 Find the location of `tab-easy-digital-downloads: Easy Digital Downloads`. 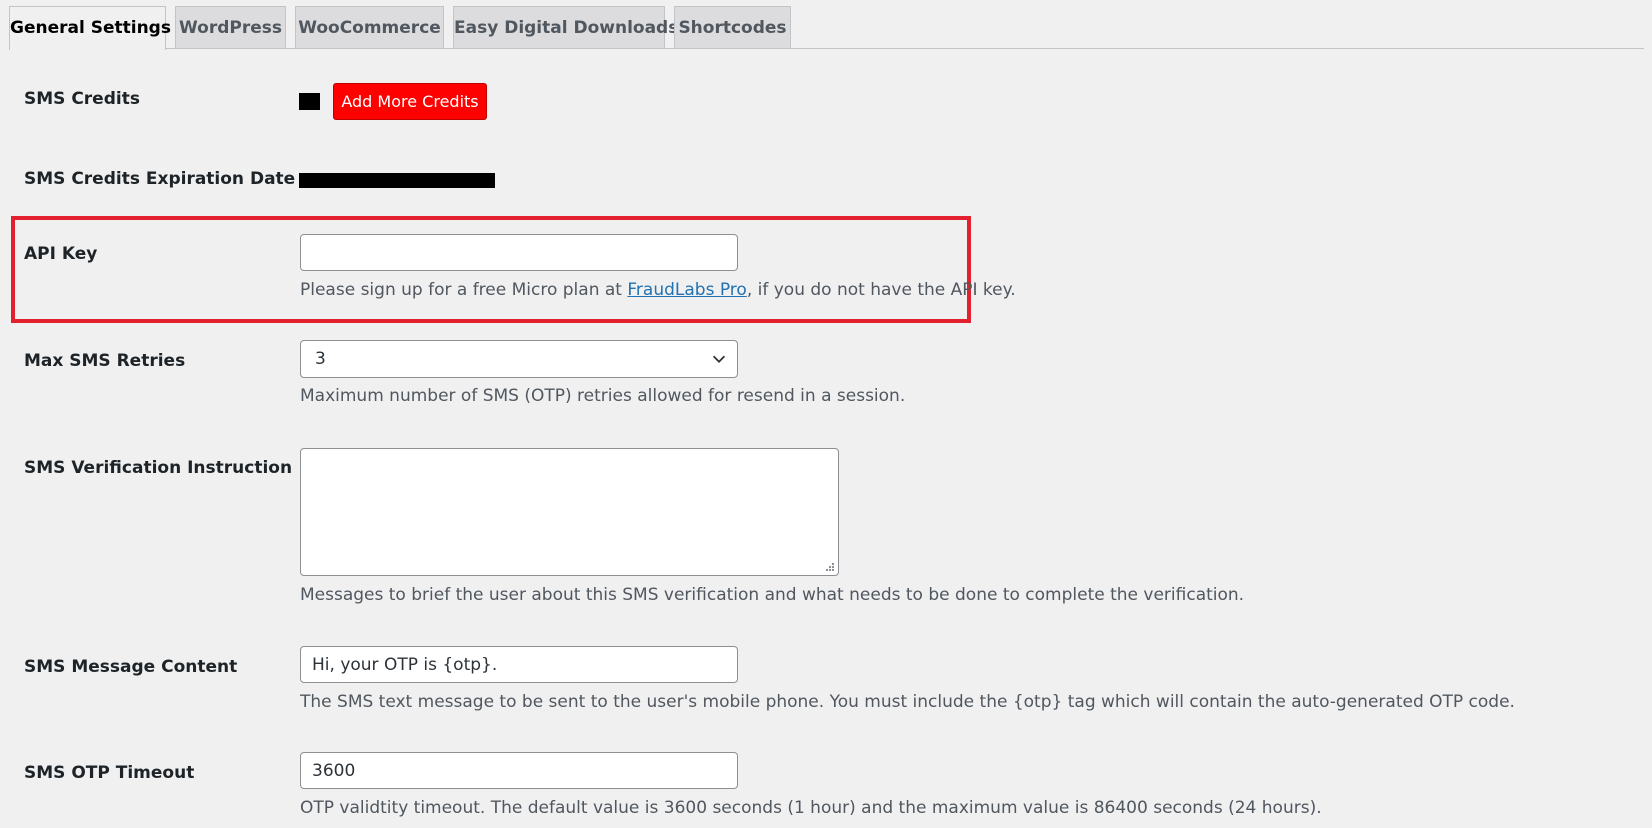

tab-easy-digital-downloads: Easy Digital Downloads is located at coordinates (565, 27).